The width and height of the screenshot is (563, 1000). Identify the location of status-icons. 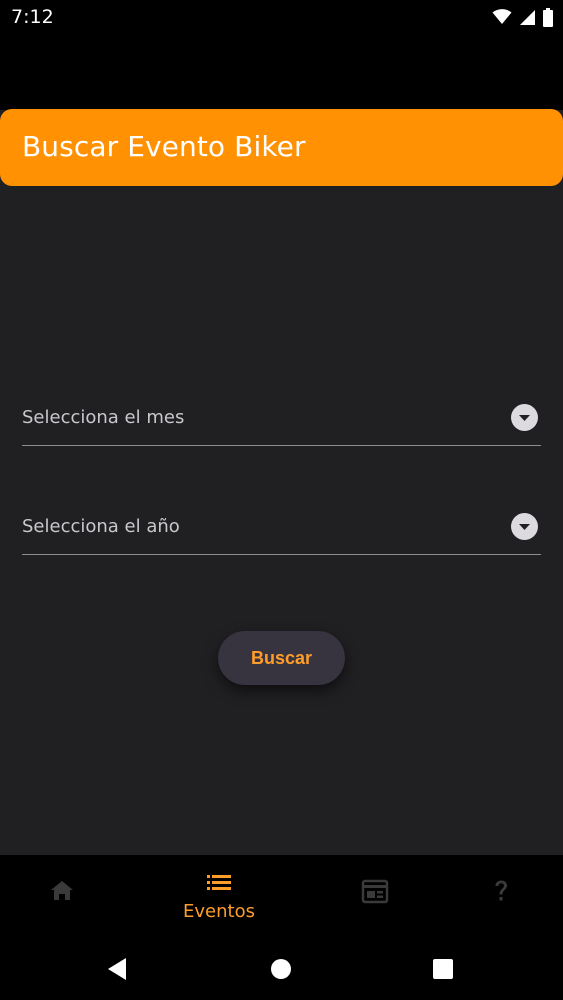
(522, 17).